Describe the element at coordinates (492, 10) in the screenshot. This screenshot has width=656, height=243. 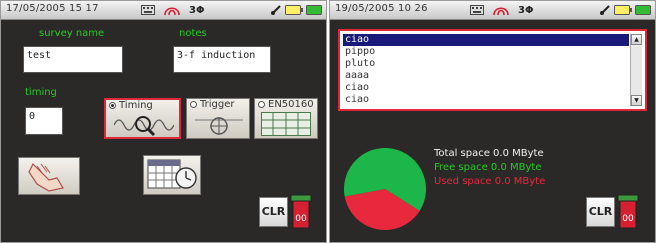
I see `status-bar: 19/05/2005 10 26 3Φ` at that location.